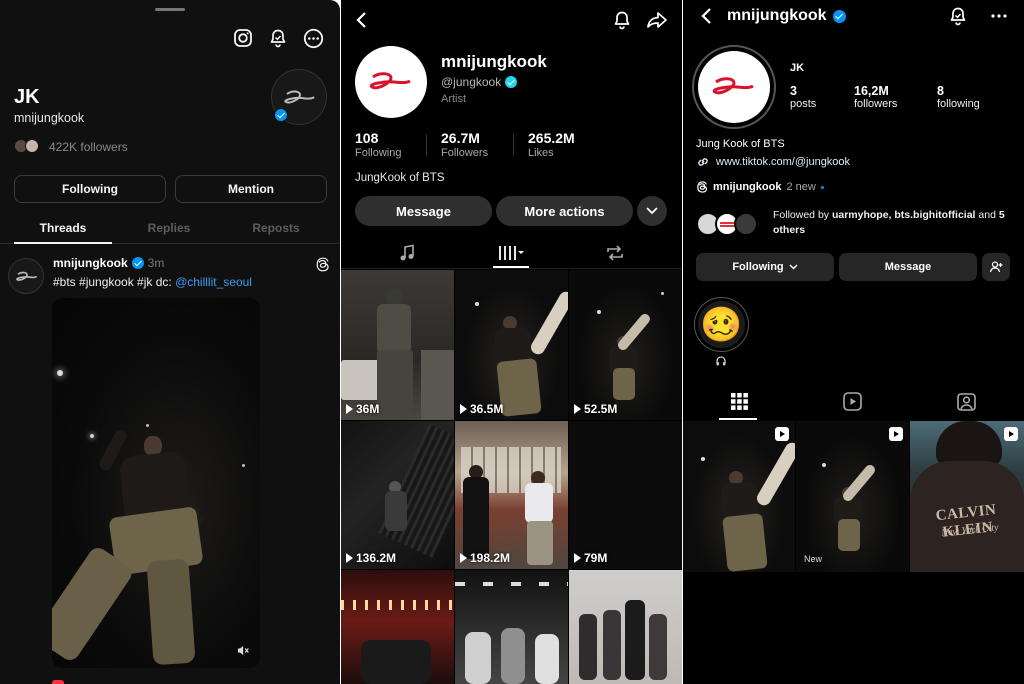 This screenshot has width=1024, height=684. Describe the element at coordinates (88, 147) in the screenshot. I see `followers-count: 422K followers` at that location.